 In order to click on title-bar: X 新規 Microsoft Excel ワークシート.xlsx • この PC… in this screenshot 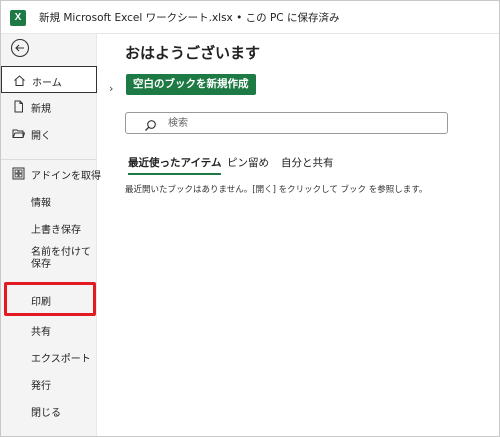, I will do `click(250, 17)`.